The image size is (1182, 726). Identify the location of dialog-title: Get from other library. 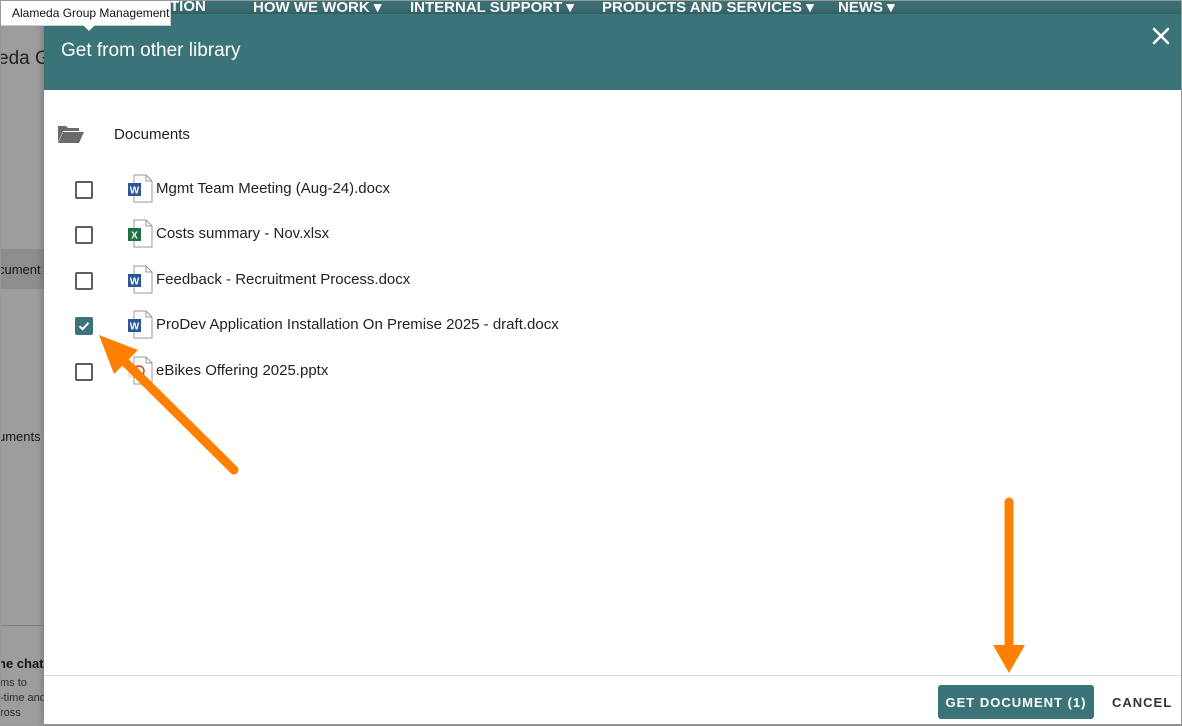
(151, 50).